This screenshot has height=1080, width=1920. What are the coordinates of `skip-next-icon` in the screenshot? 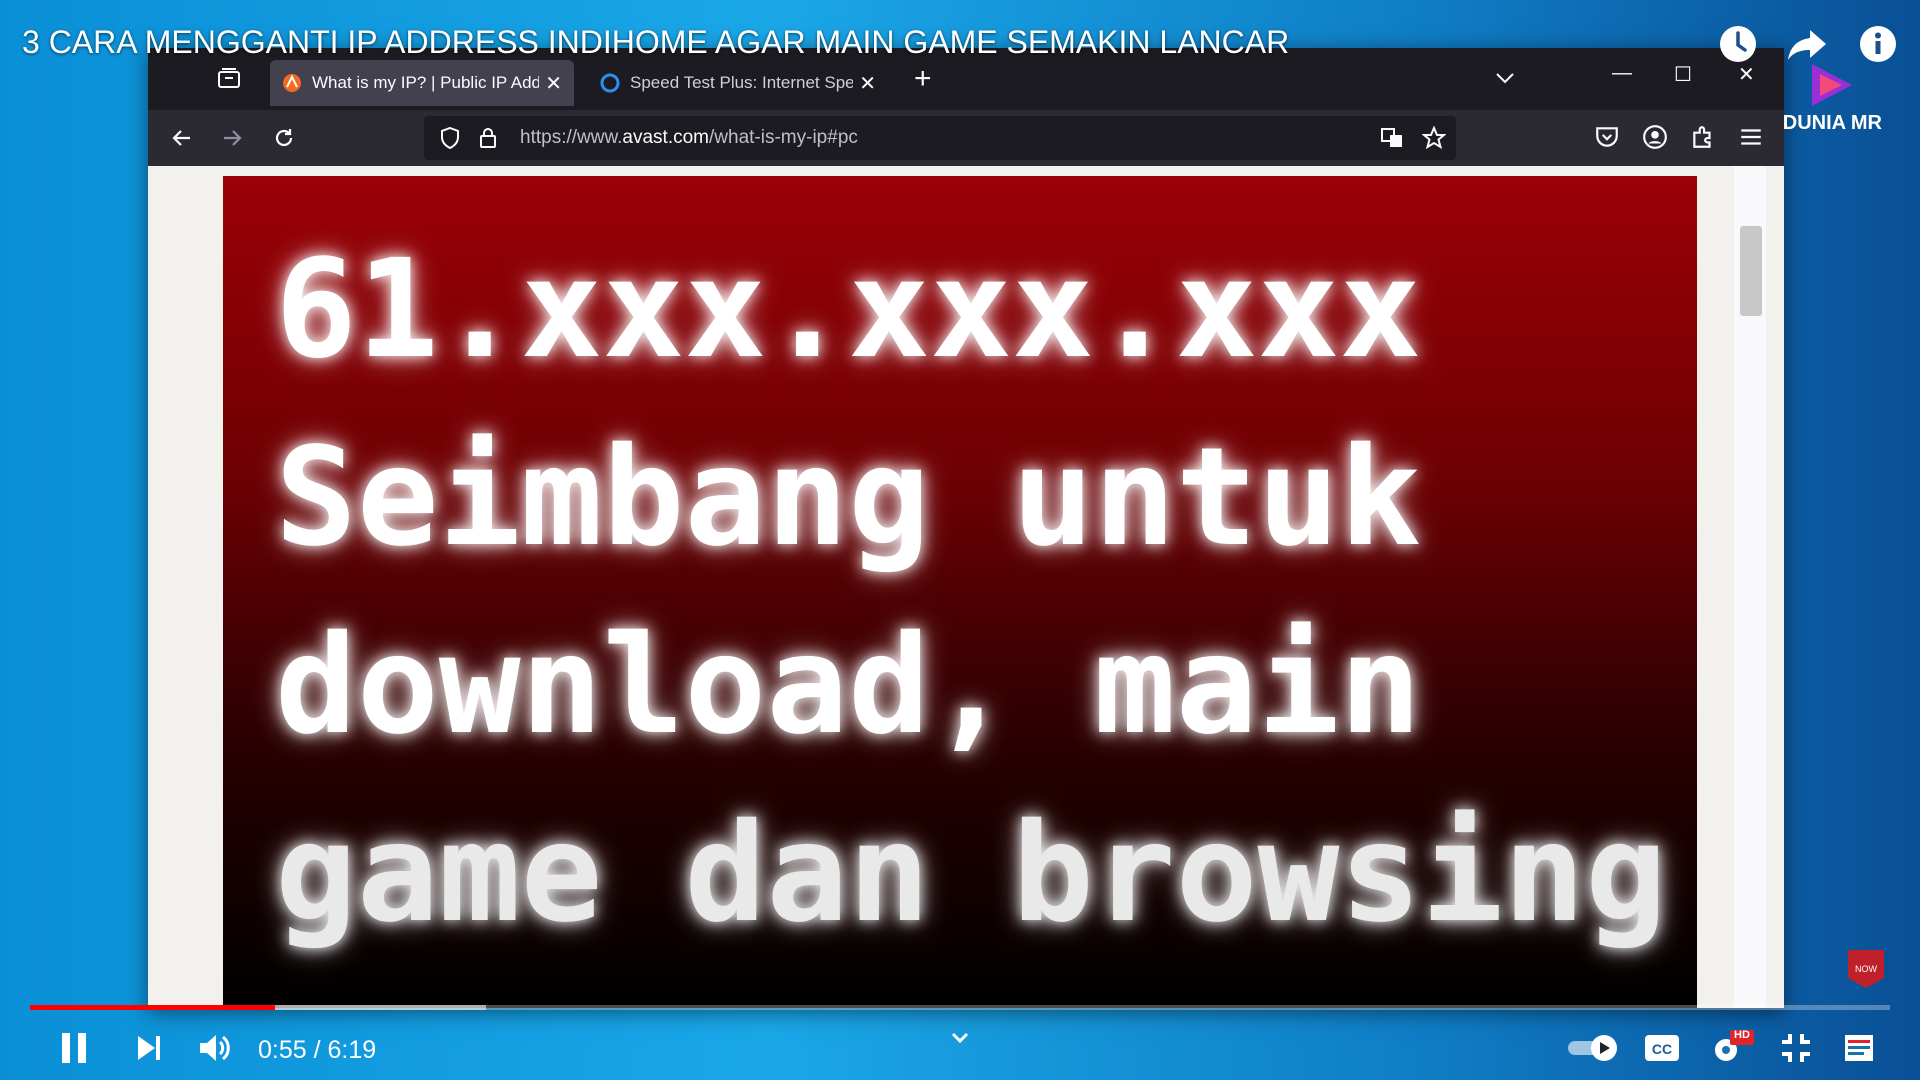 It's located at (149, 1048).